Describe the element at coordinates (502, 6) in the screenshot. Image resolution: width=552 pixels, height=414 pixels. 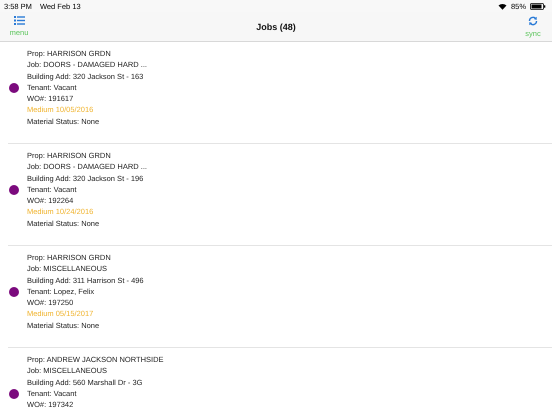
I see `wifi-icon` at that location.